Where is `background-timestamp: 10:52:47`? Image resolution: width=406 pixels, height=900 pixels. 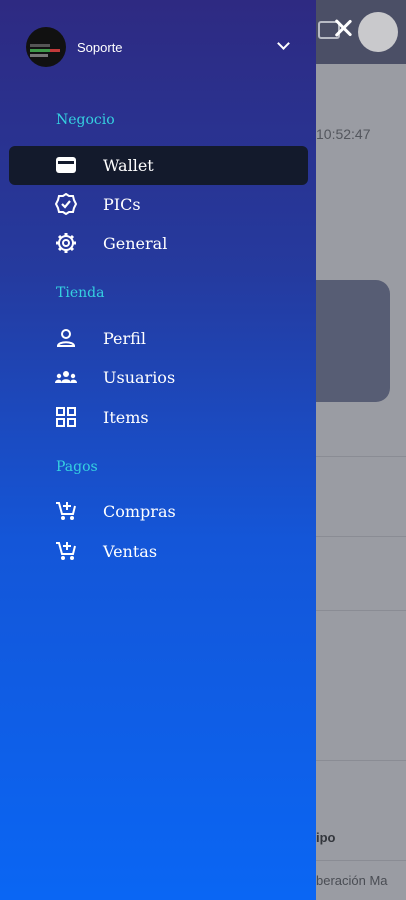
background-timestamp: 10:52:47 is located at coordinates (343, 134).